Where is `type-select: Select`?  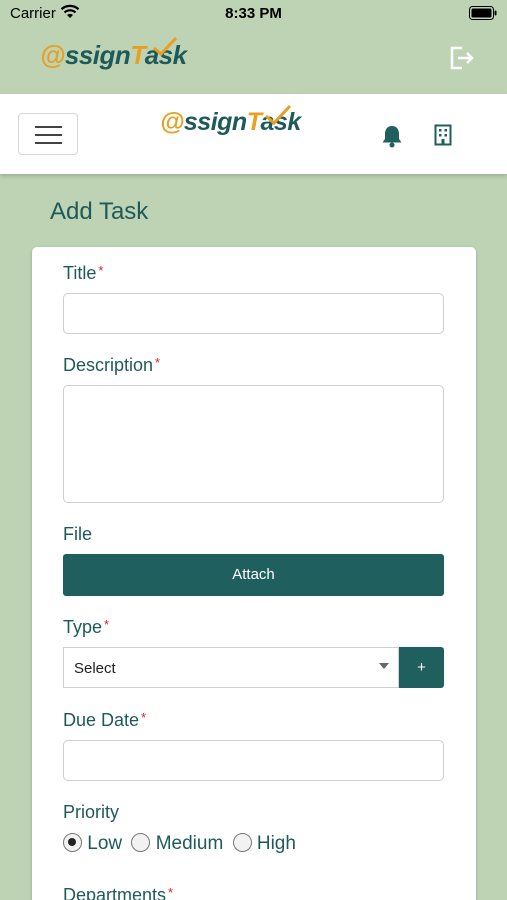
type-select: Select is located at coordinates (231, 667).